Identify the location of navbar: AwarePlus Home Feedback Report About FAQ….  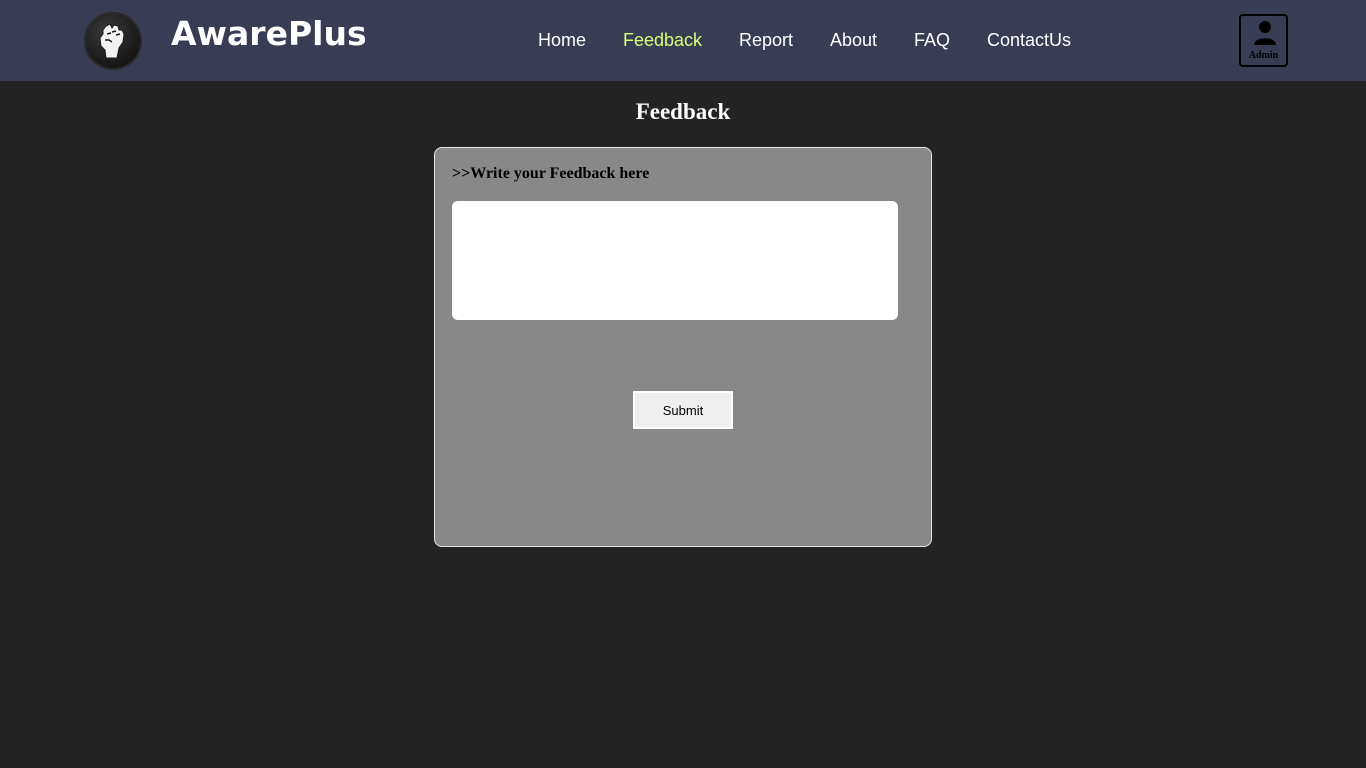
(683, 40).